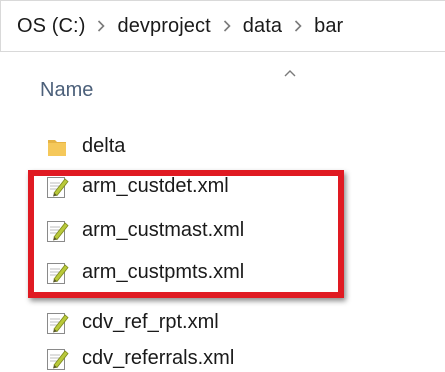 The width and height of the screenshot is (445, 372). I want to click on file-name: delta, so click(104, 146).